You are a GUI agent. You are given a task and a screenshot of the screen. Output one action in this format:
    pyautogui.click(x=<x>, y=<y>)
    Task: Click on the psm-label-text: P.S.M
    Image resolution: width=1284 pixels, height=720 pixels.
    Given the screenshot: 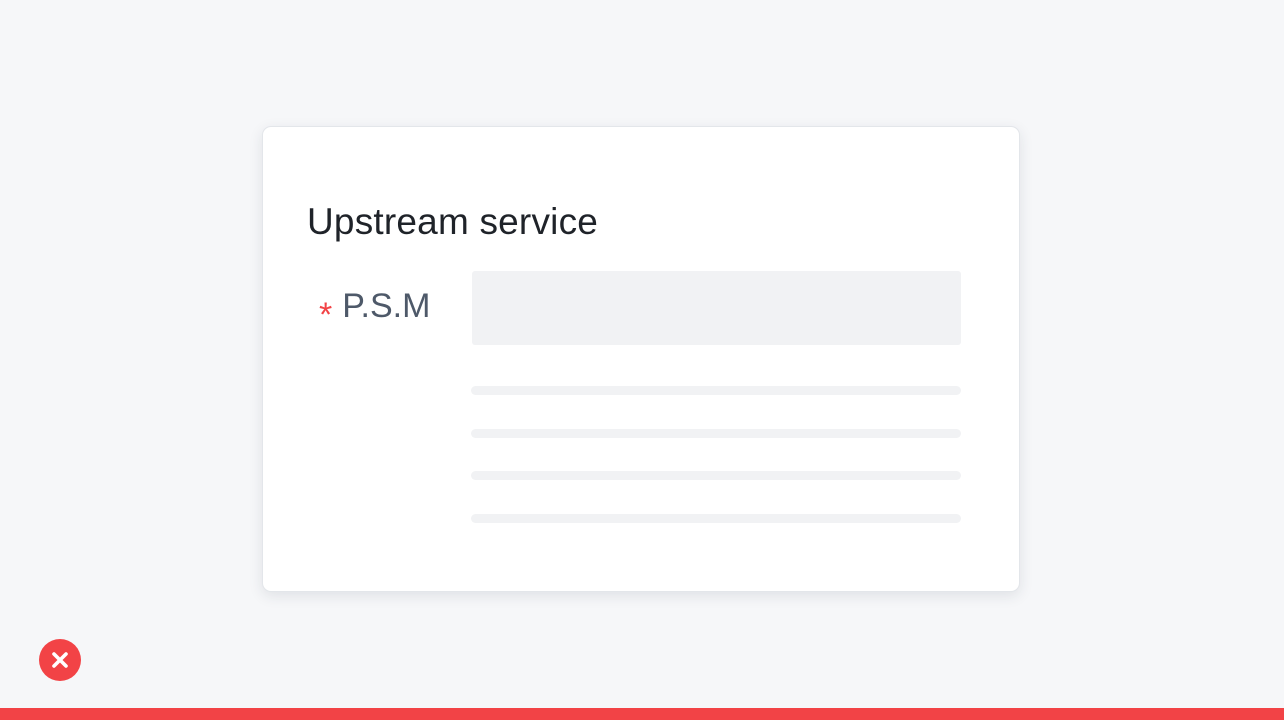 What is the action you would take?
    pyautogui.click(x=386, y=306)
    